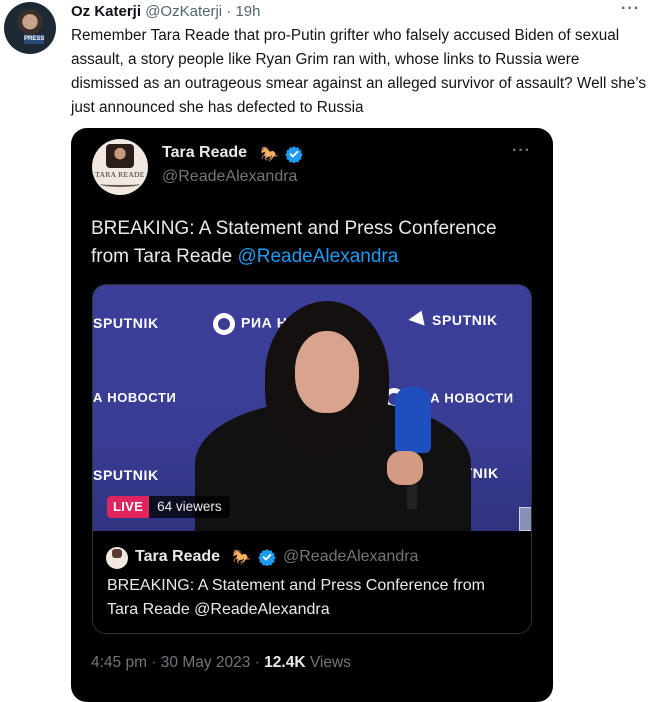 The image size is (662, 702). I want to click on quoted-author-name: Tara Reade, so click(204, 153).